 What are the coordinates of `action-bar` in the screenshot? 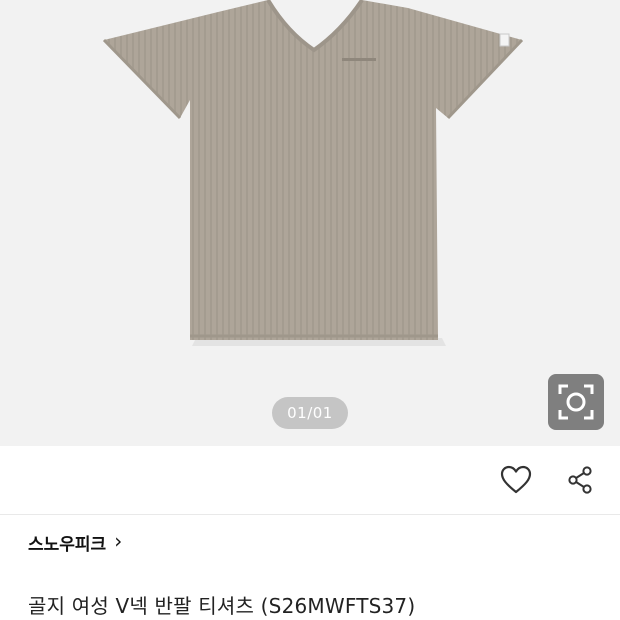 It's located at (310, 480).